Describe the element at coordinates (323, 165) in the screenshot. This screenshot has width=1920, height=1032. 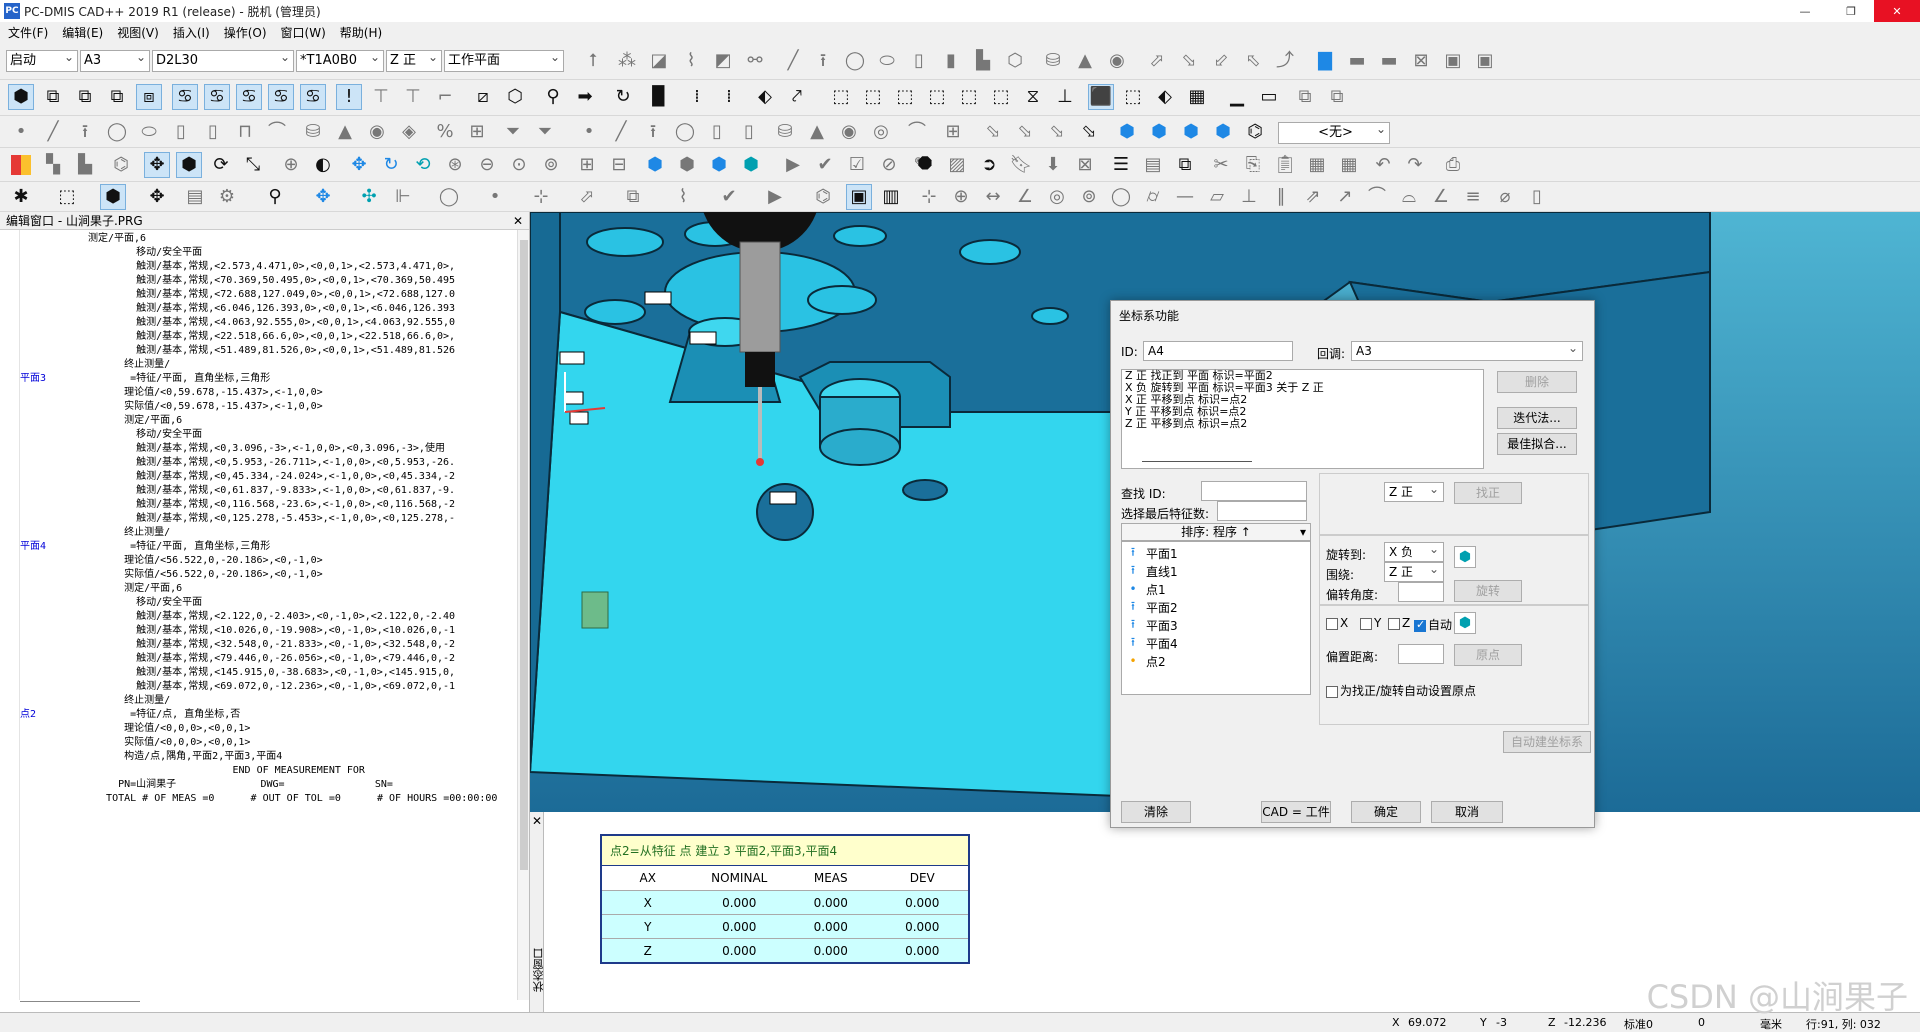
I see `sphere-3d-icon: ◐` at that location.